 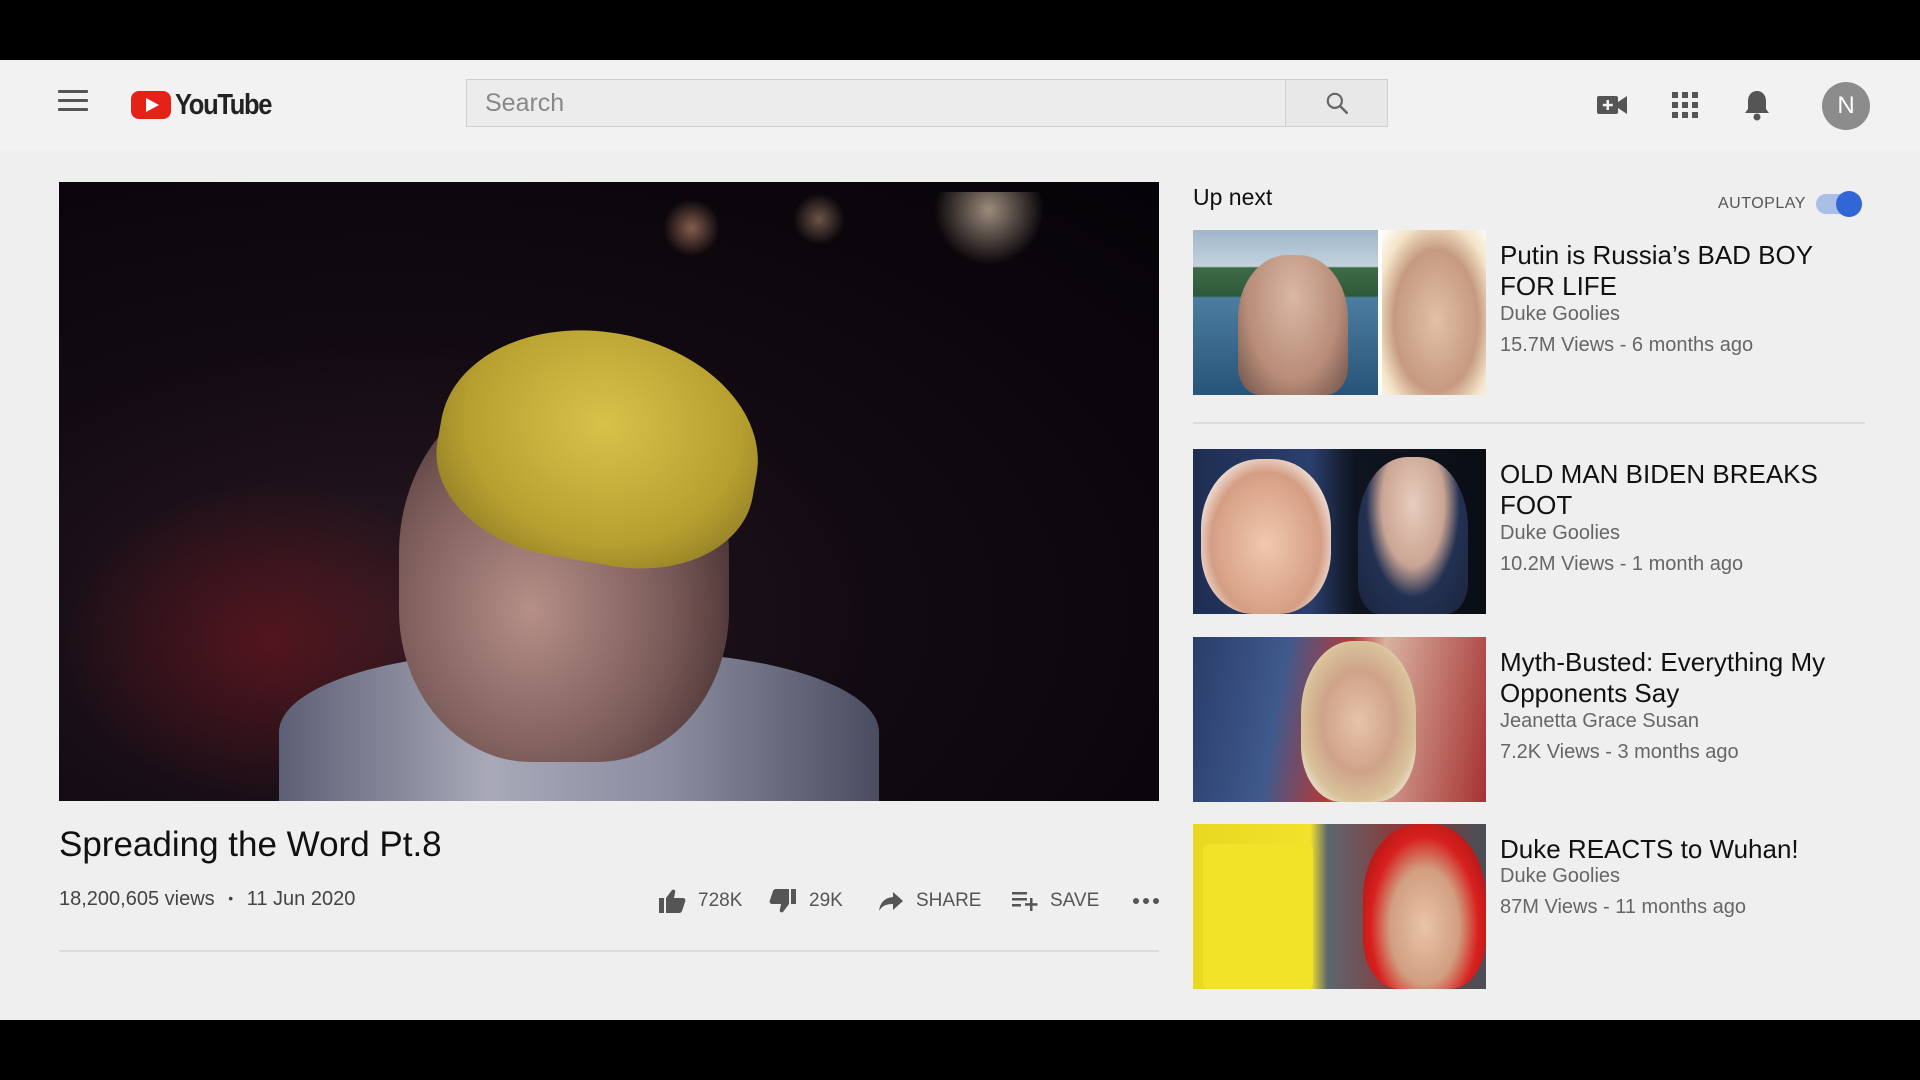 I want to click on playlist-add-icon, so click(x=1025, y=901).